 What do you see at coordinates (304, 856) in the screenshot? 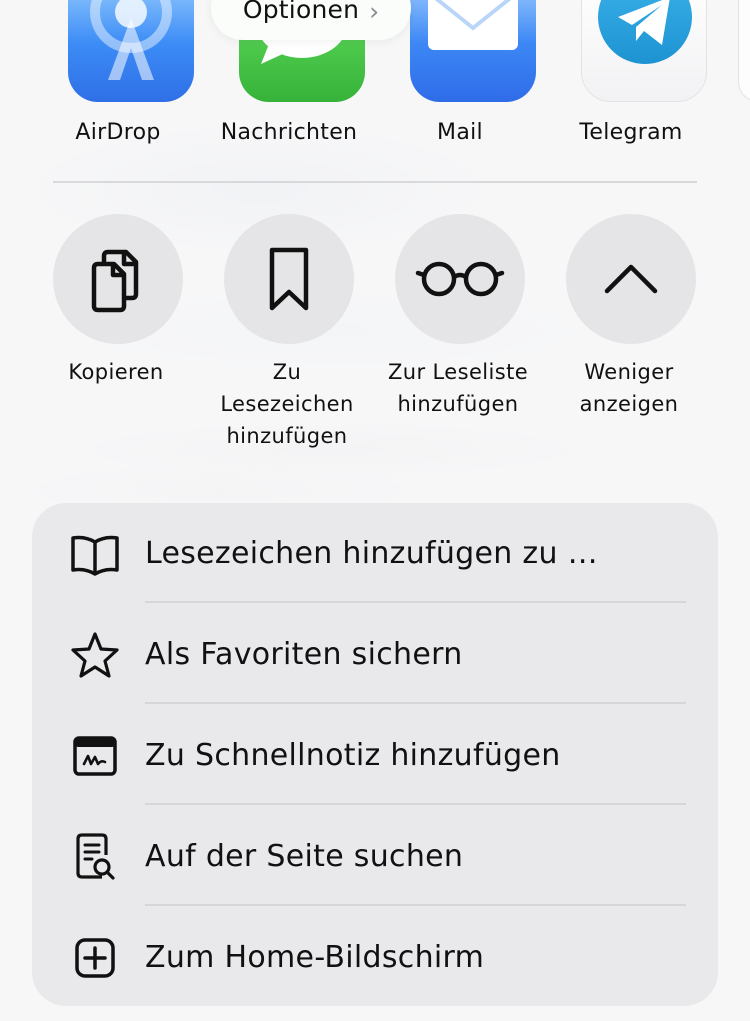
I see `menu-label: Auf der Seite suchen` at bounding box center [304, 856].